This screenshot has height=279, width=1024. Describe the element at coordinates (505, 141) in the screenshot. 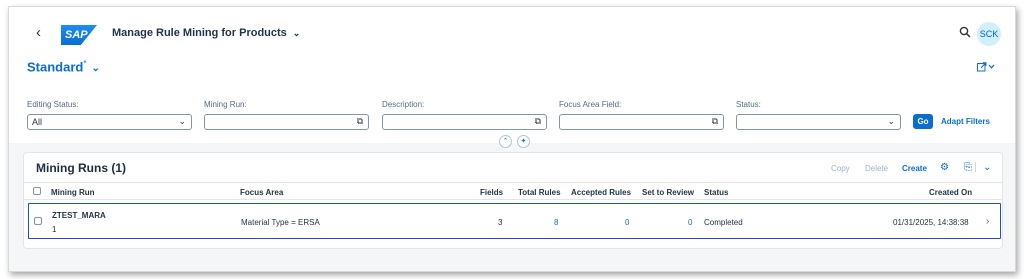

I see `collapse-header-button: ⌃` at that location.